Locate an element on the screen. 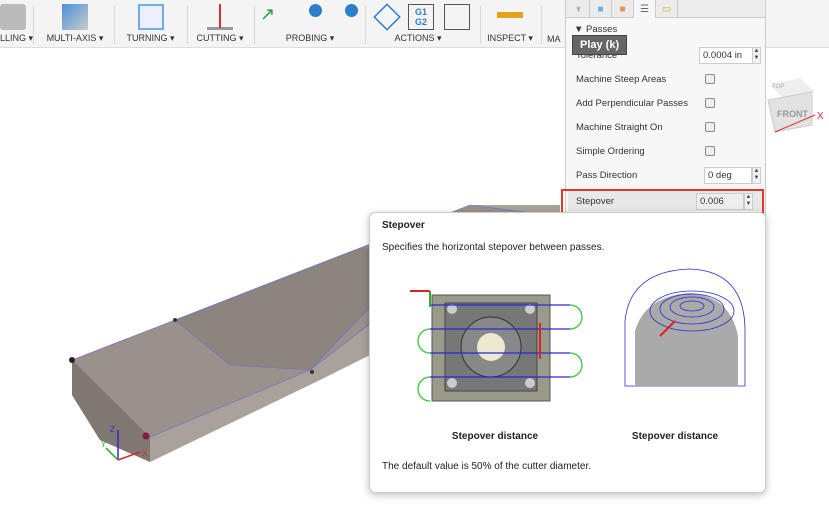  cutting-group: CUTTING ▾ is located at coordinates (220, 24).